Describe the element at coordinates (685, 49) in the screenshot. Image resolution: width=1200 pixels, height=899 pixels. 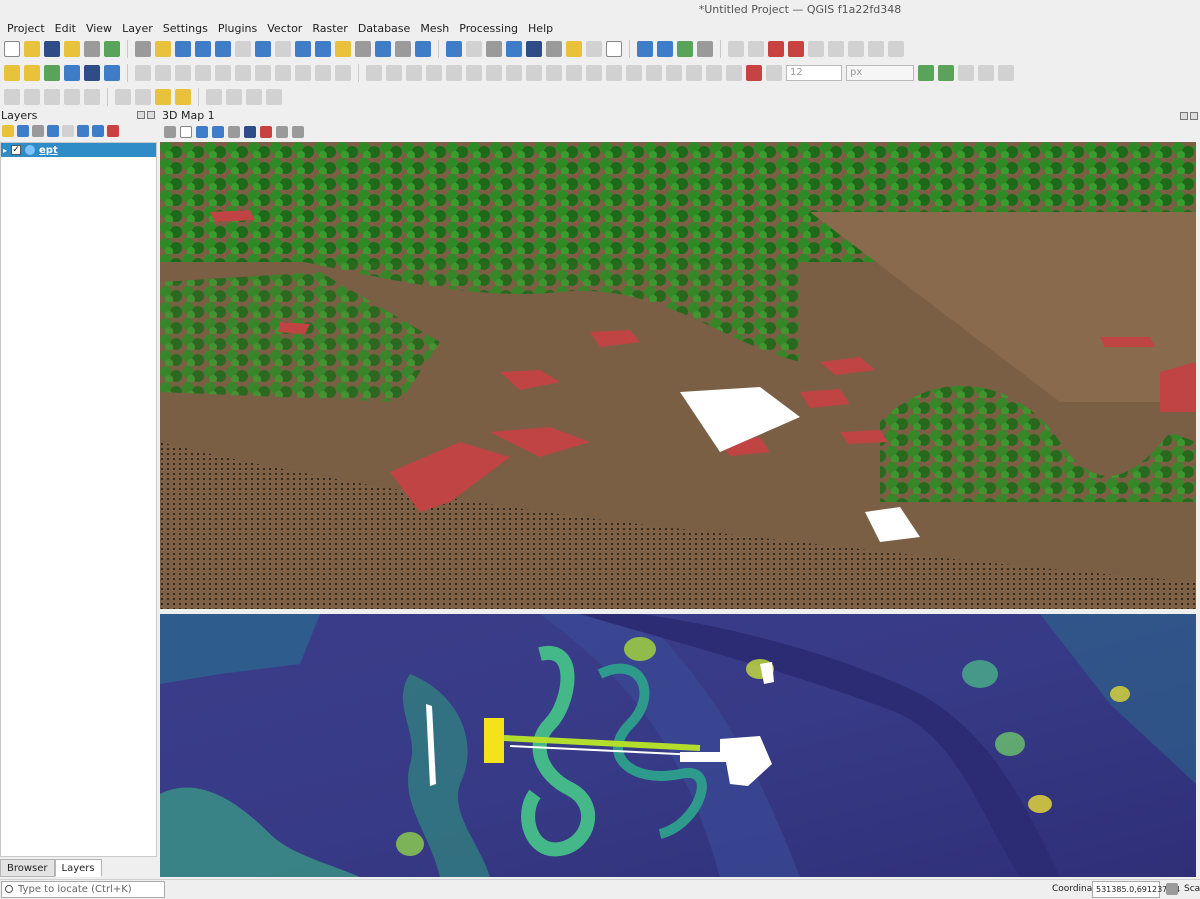
I see `quickmapservices-icon` at that location.